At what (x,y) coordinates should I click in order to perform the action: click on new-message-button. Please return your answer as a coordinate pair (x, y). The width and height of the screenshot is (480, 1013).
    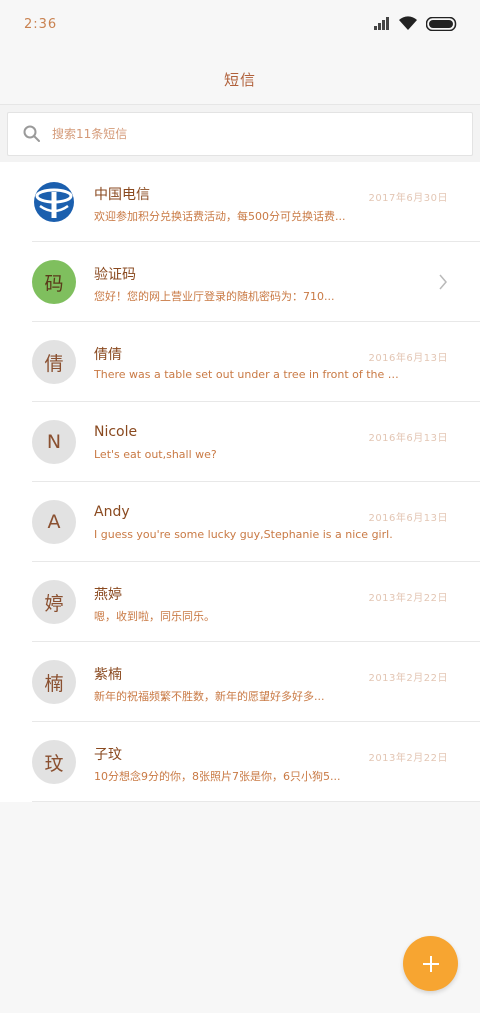
    Looking at the image, I should click on (430, 963).